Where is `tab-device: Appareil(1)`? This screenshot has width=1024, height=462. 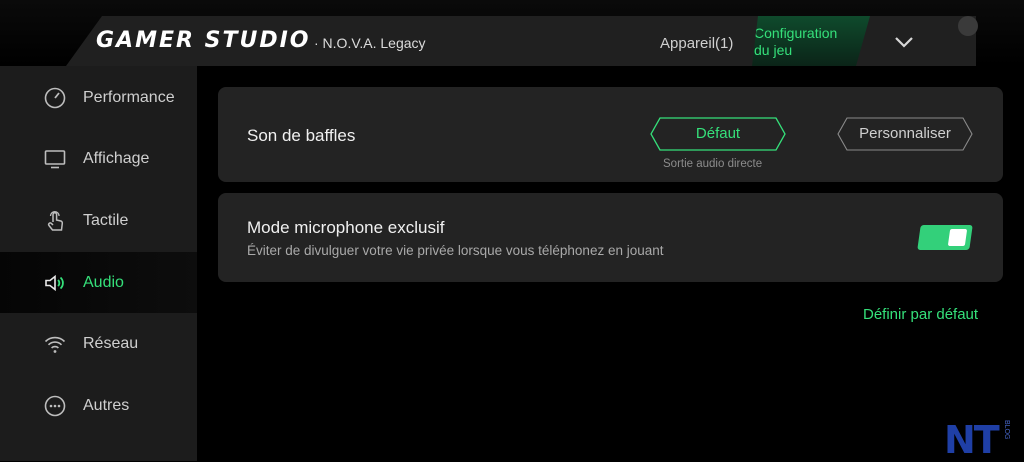
tab-device: Appareil(1) is located at coordinates (696, 43).